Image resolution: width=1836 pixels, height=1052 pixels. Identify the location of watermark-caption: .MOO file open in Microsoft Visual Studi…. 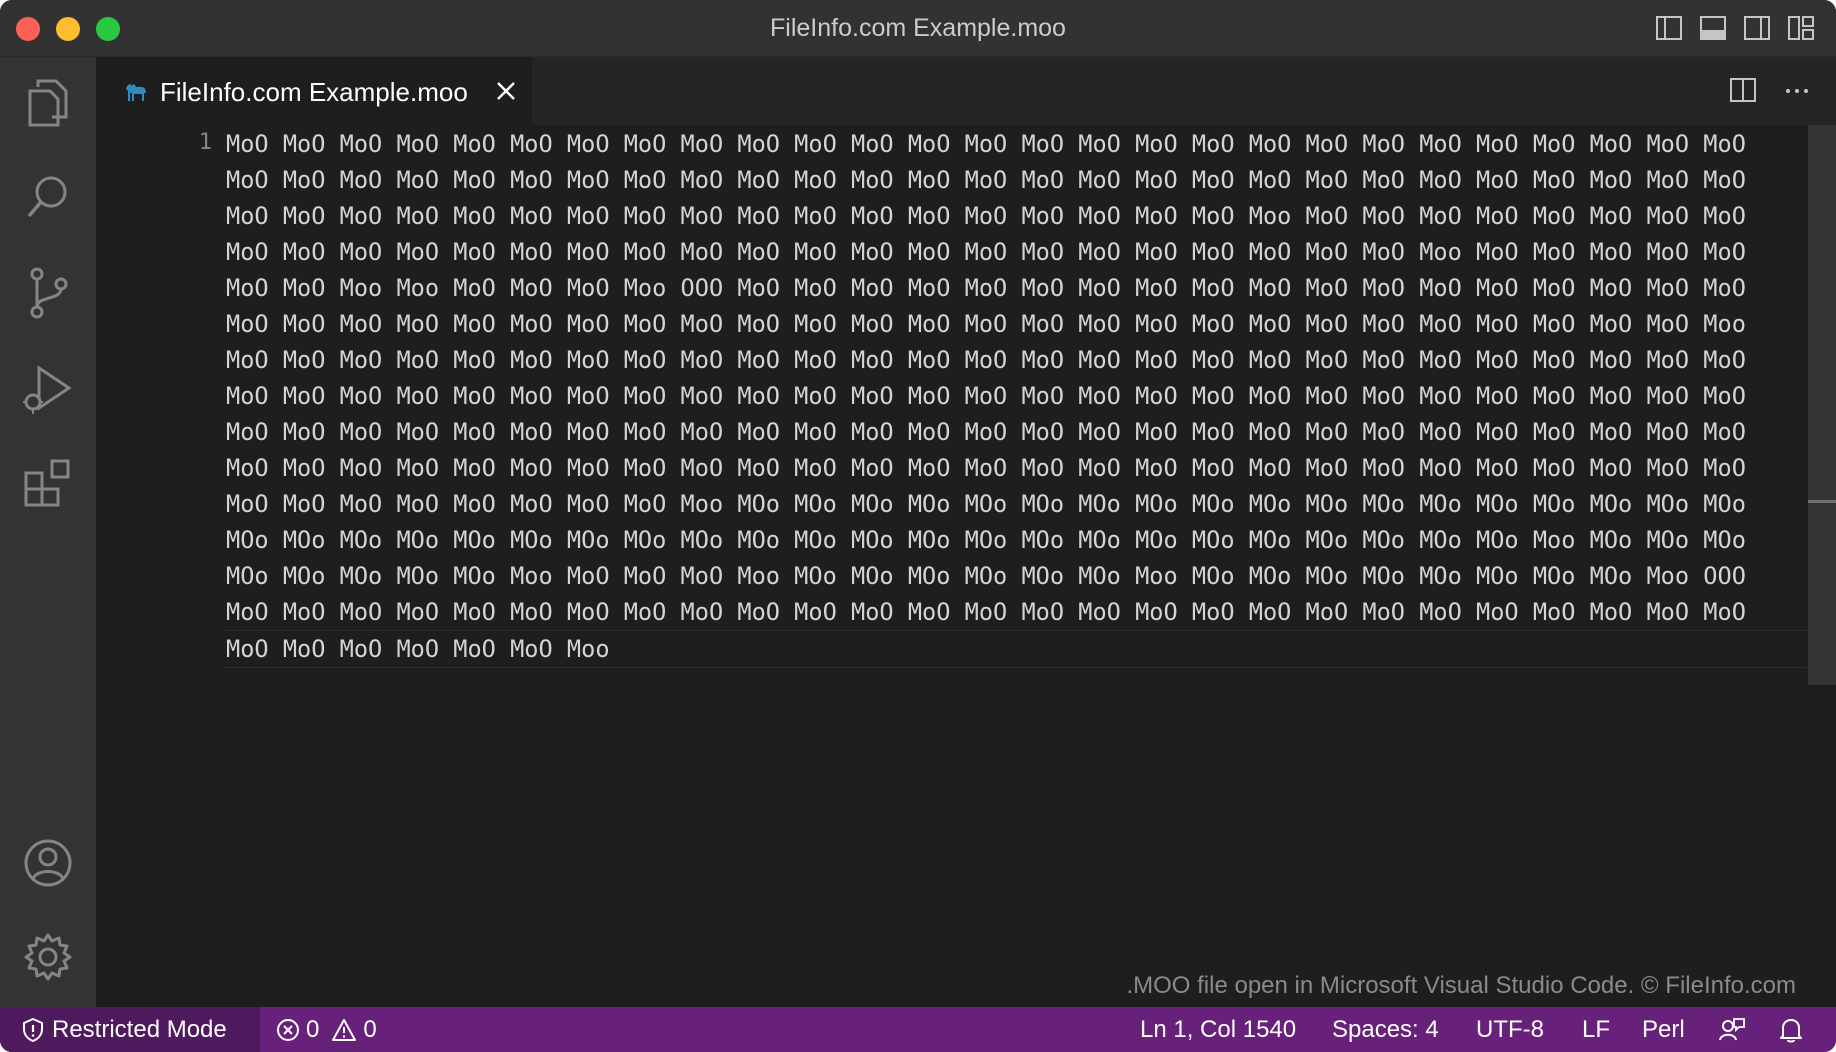
(1461, 985).